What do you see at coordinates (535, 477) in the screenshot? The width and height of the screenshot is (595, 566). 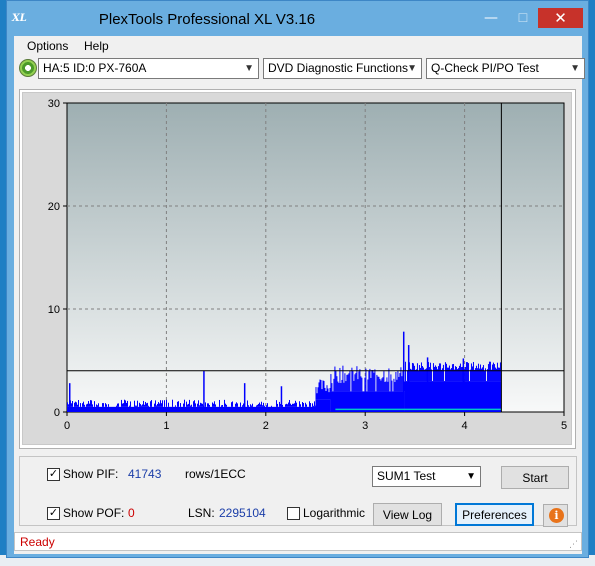 I see `start-button: Start` at bounding box center [535, 477].